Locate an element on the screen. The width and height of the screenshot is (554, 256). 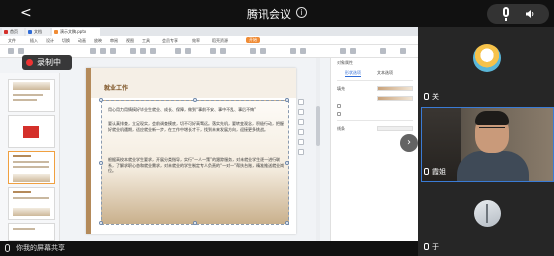
line-style-swatch is located at coordinates (395, 128).